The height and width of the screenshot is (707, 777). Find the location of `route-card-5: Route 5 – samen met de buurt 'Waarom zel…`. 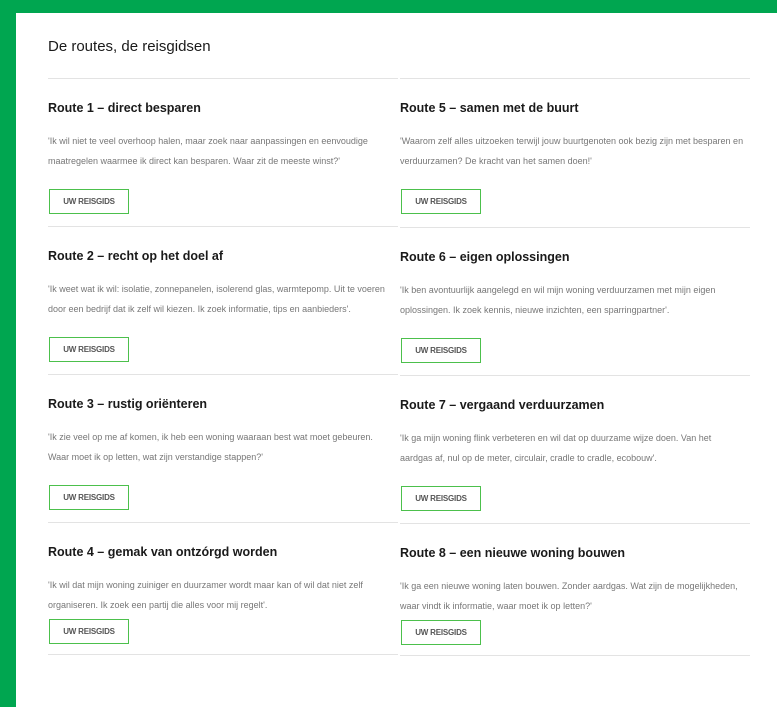

route-card-5: Route 5 – samen met de buurt 'Waarom zel… is located at coordinates (575, 152).